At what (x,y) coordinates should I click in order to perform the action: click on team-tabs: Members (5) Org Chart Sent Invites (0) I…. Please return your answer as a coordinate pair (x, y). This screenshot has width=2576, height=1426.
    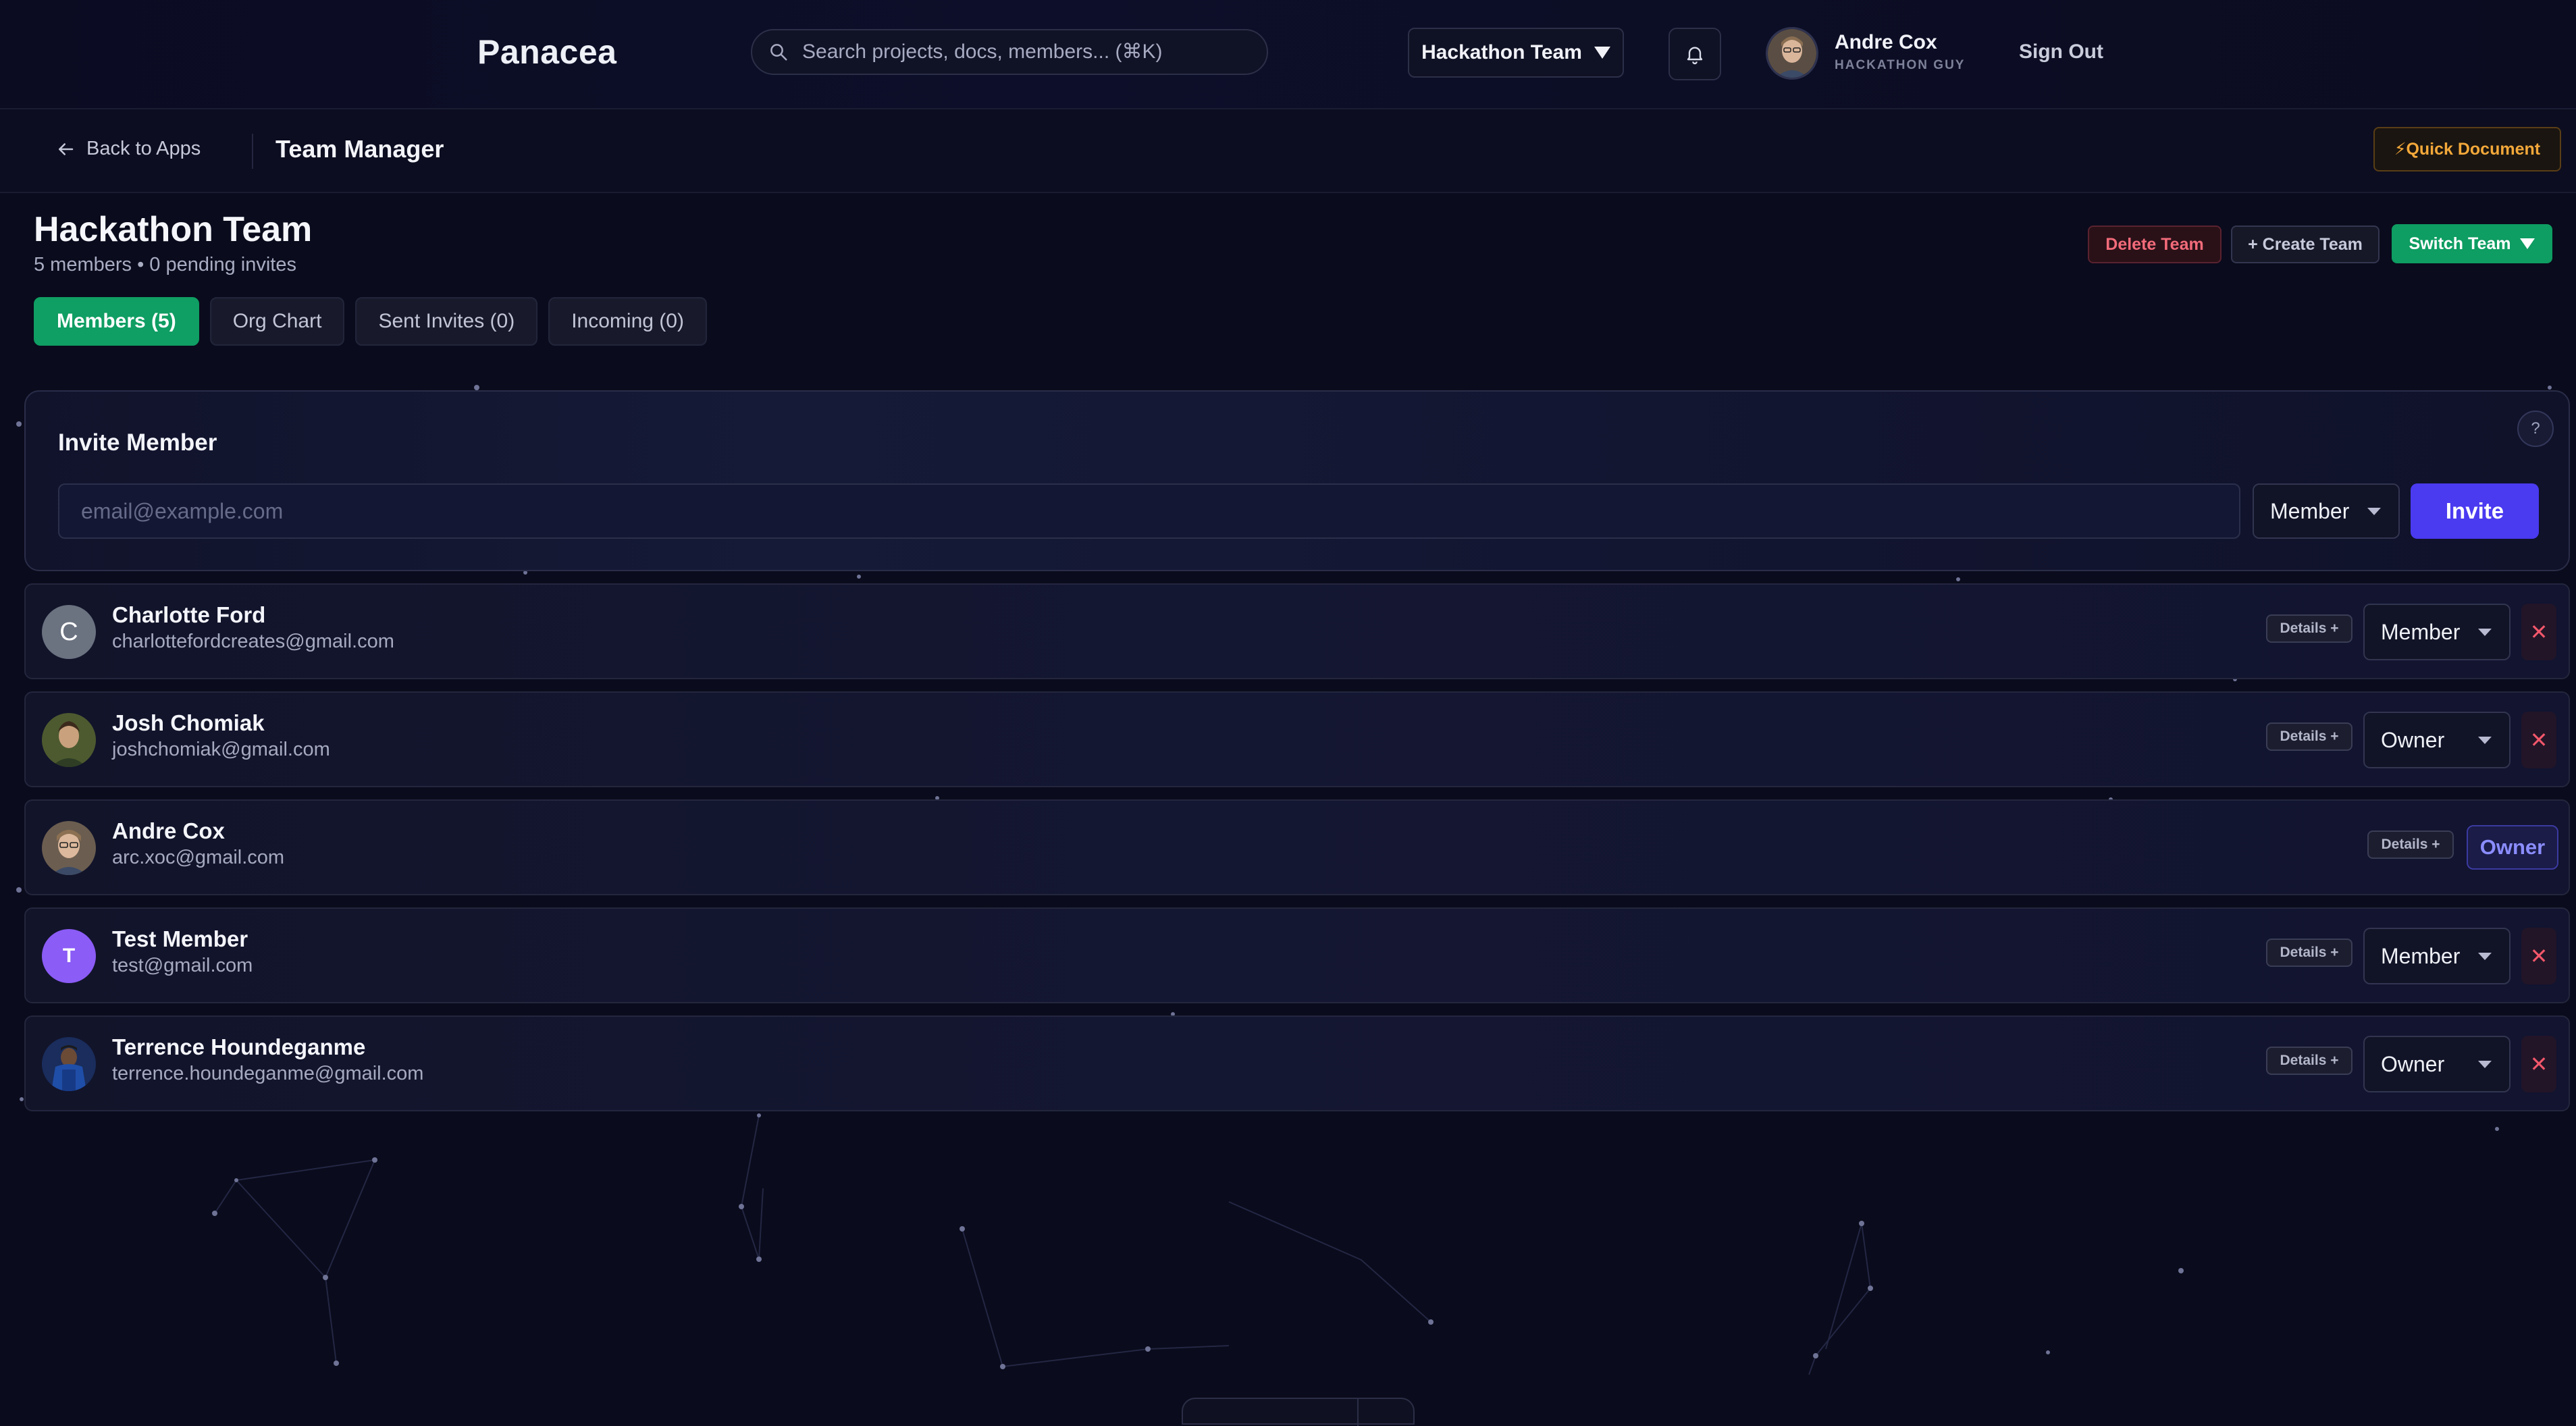
    Looking at the image, I should click on (370, 321).